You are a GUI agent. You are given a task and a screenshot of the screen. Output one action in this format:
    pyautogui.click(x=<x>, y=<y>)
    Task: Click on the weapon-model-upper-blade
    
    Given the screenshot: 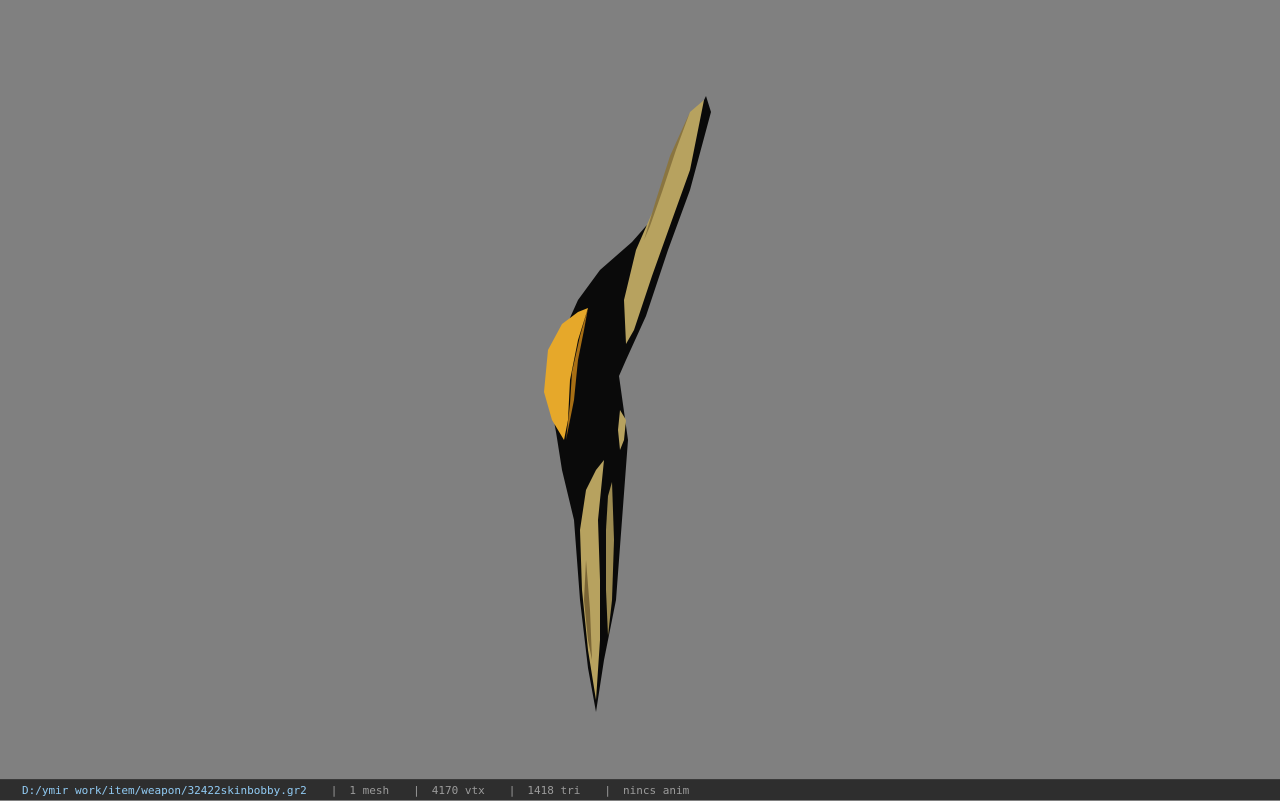 What is the action you would take?
    pyautogui.click(x=664, y=222)
    